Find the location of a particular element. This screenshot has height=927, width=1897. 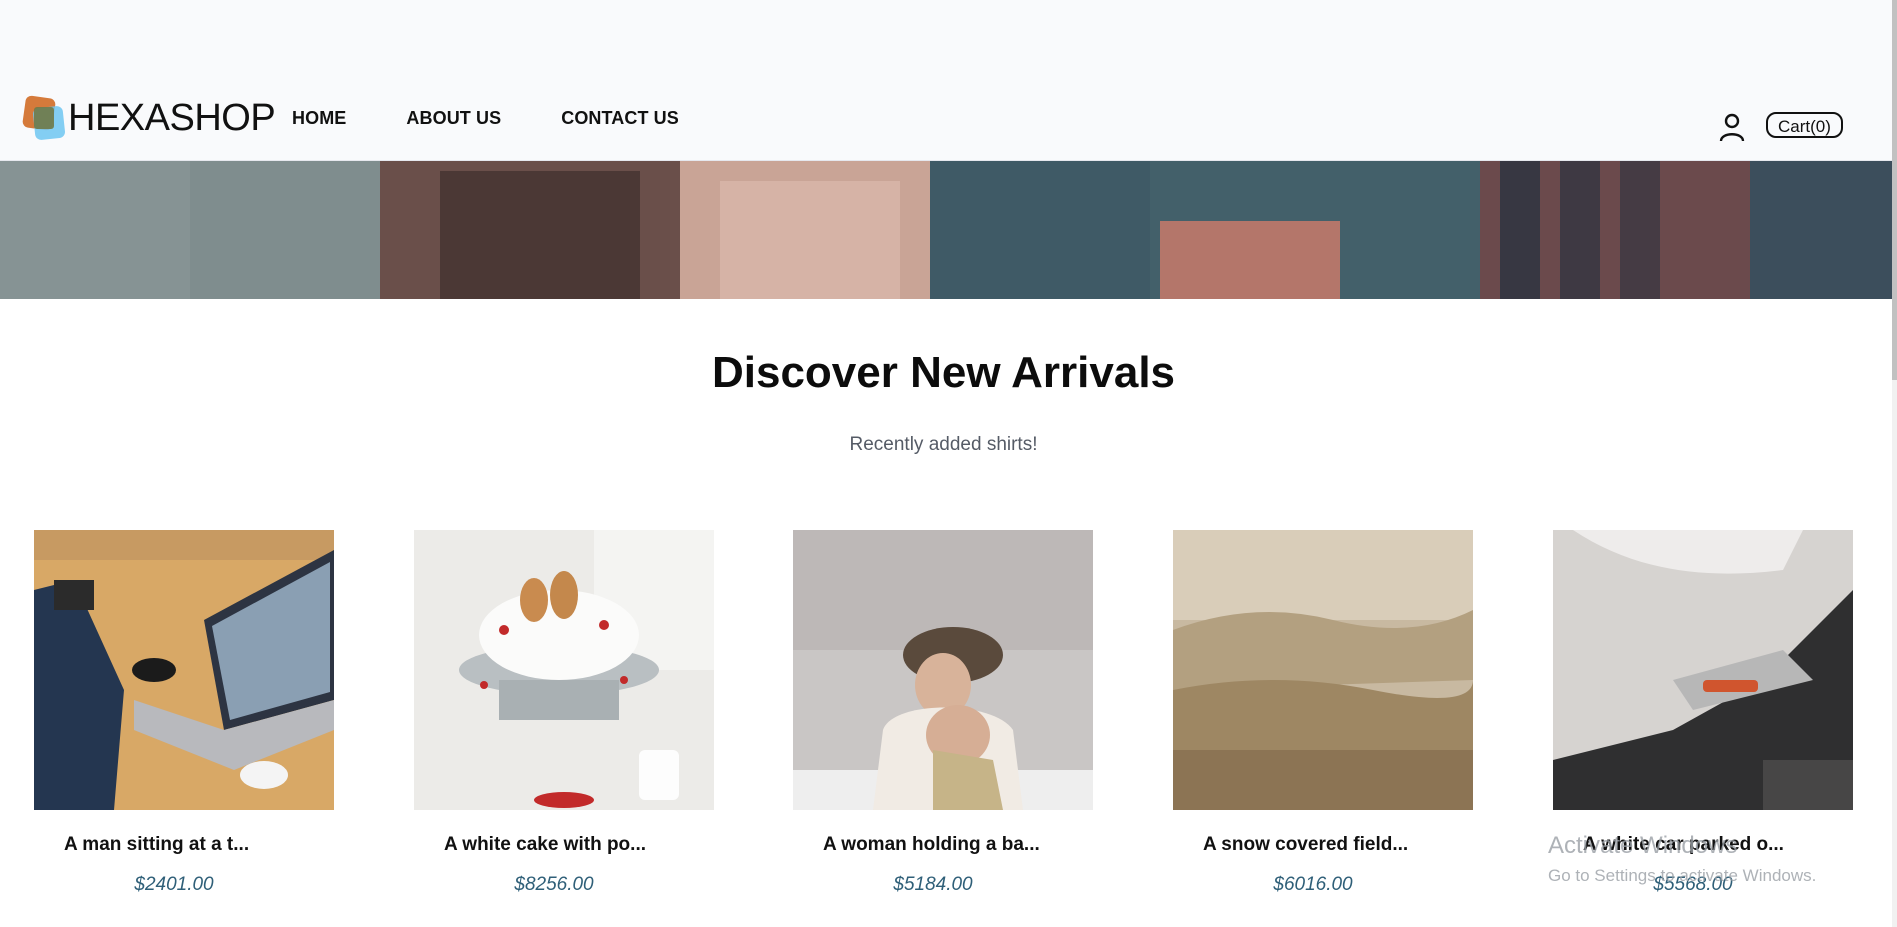

product-card: A man sitting at a t... $2401.00 is located at coordinates (184, 725).